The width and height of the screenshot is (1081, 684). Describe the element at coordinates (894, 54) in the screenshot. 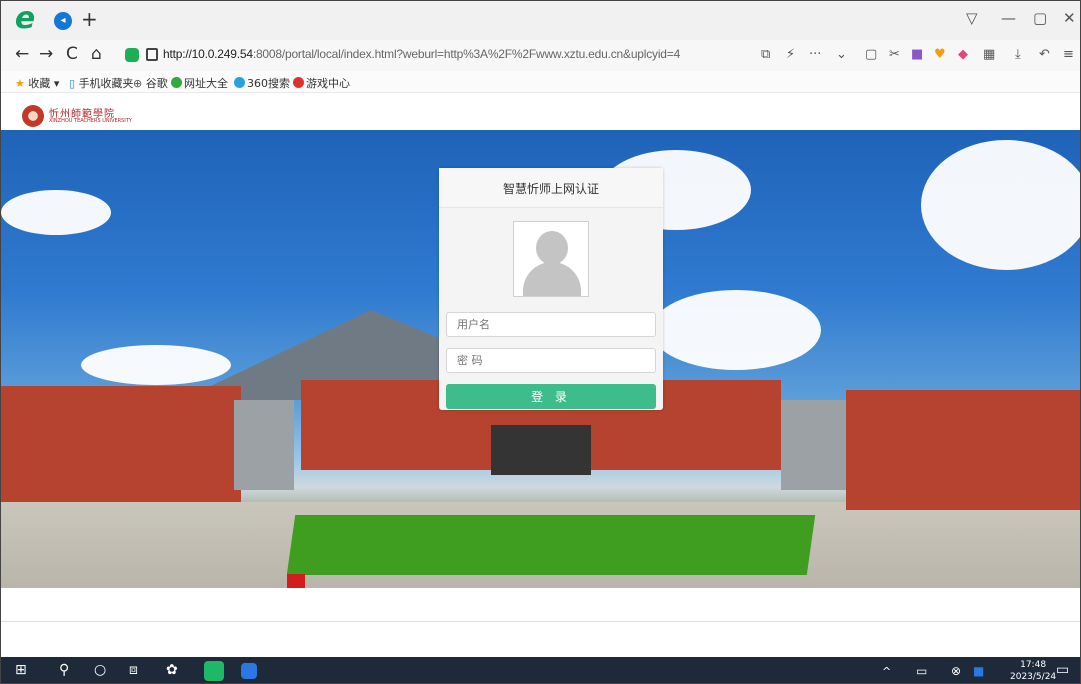

I see `screenshot-icon: ✂` at that location.